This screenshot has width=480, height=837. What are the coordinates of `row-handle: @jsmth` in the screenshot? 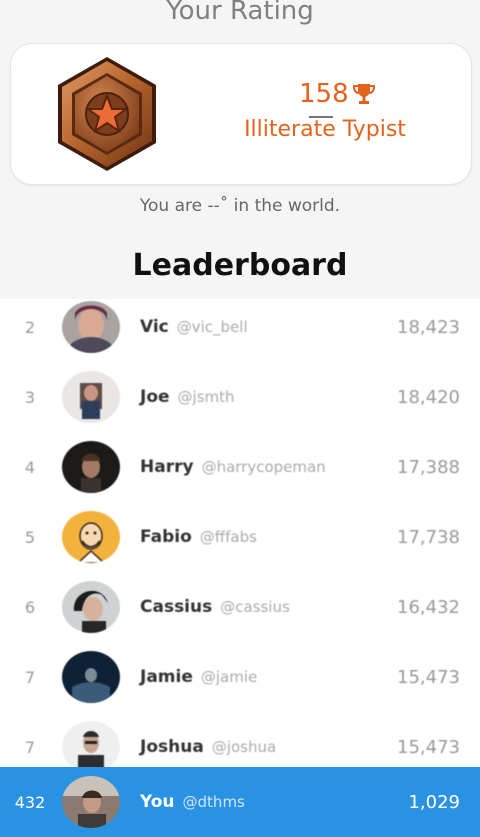 It's located at (206, 397).